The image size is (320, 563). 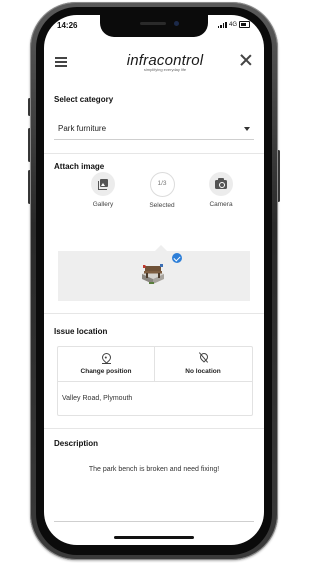 What do you see at coordinates (153, 274) in the screenshot?
I see `park-bench-thumbnail` at bounding box center [153, 274].